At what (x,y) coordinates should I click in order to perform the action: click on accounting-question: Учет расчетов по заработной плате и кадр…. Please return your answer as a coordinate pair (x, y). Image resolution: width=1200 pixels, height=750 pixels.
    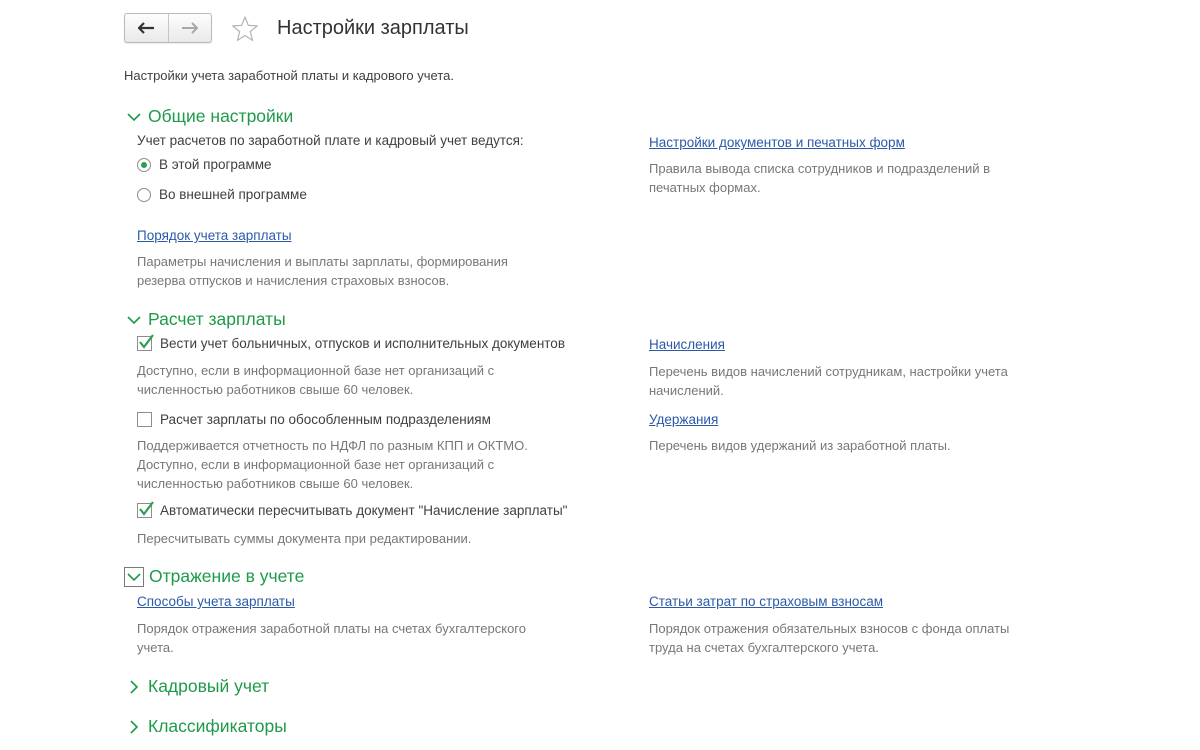
    Looking at the image, I should click on (330, 140).